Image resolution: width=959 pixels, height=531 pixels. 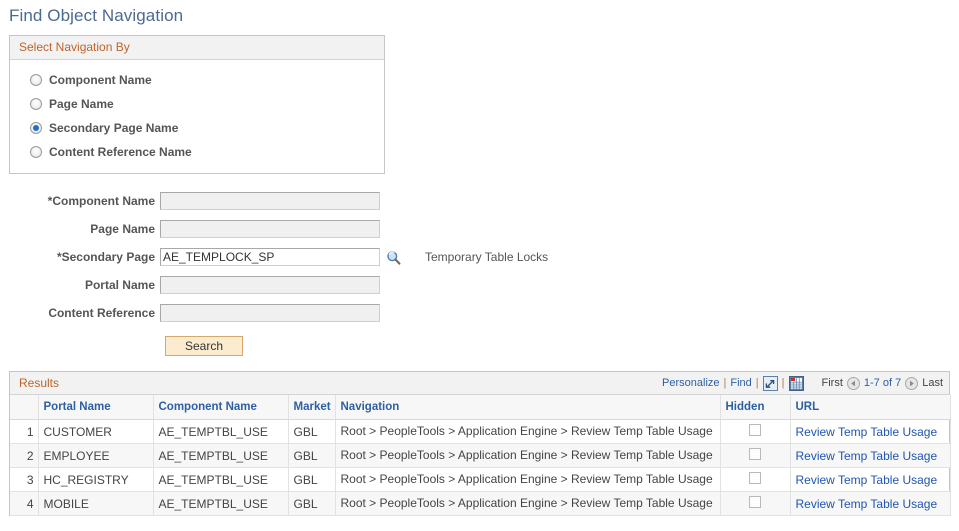 I want to click on cell-portal-name: MOBILE, so click(x=96, y=503).